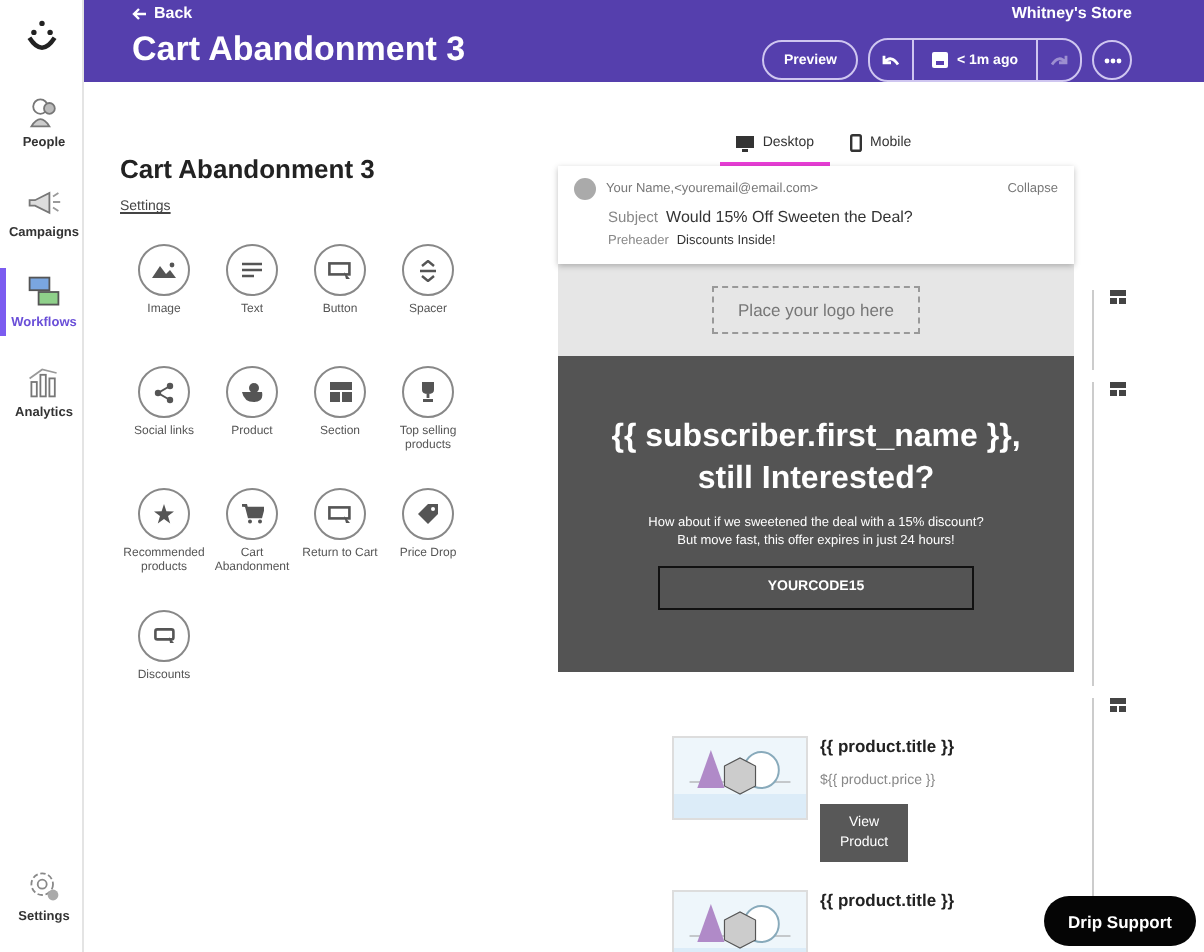 This screenshot has width=1204, height=952. What do you see at coordinates (1071, 13) in the screenshot?
I see `store-name: Whitney's Store` at bounding box center [1071, 13].